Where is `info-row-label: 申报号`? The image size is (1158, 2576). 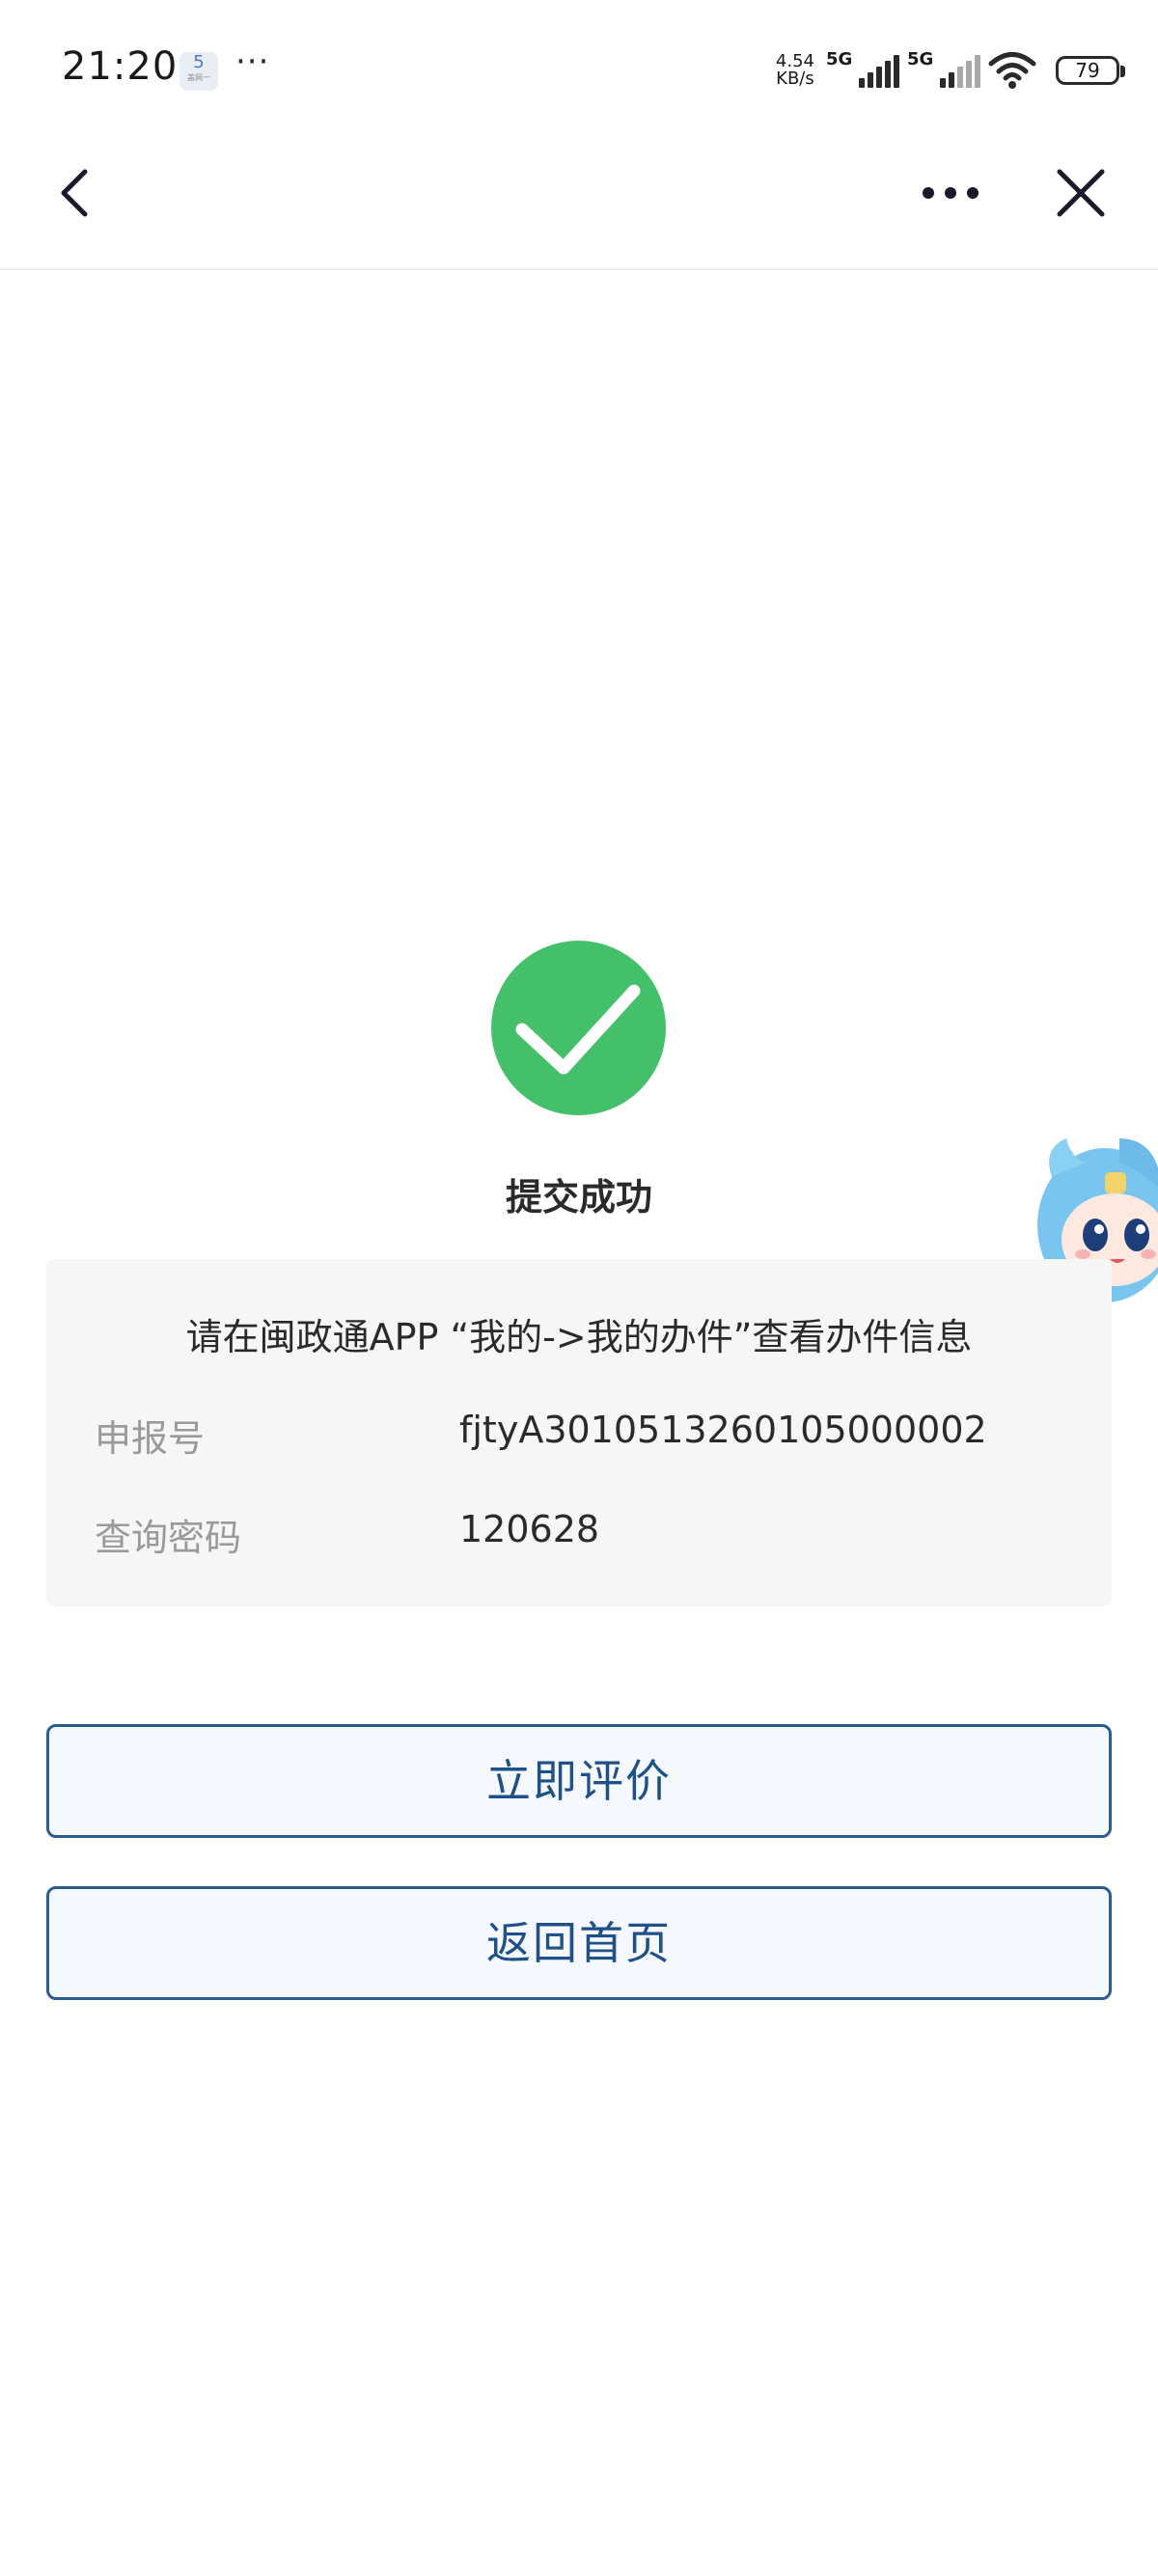 info-row-label: 申报号 is located at coordinates (150, 1438).